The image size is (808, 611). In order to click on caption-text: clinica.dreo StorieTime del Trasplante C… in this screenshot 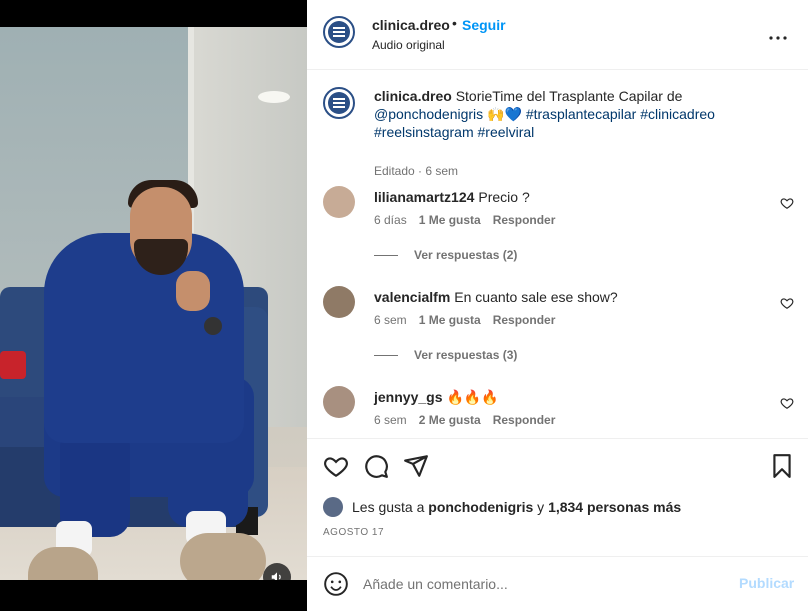, I will do `click(554, 114)`.